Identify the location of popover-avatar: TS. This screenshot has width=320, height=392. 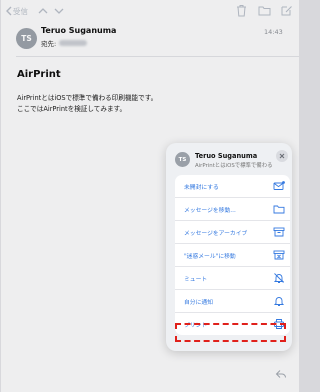
(182, 159).